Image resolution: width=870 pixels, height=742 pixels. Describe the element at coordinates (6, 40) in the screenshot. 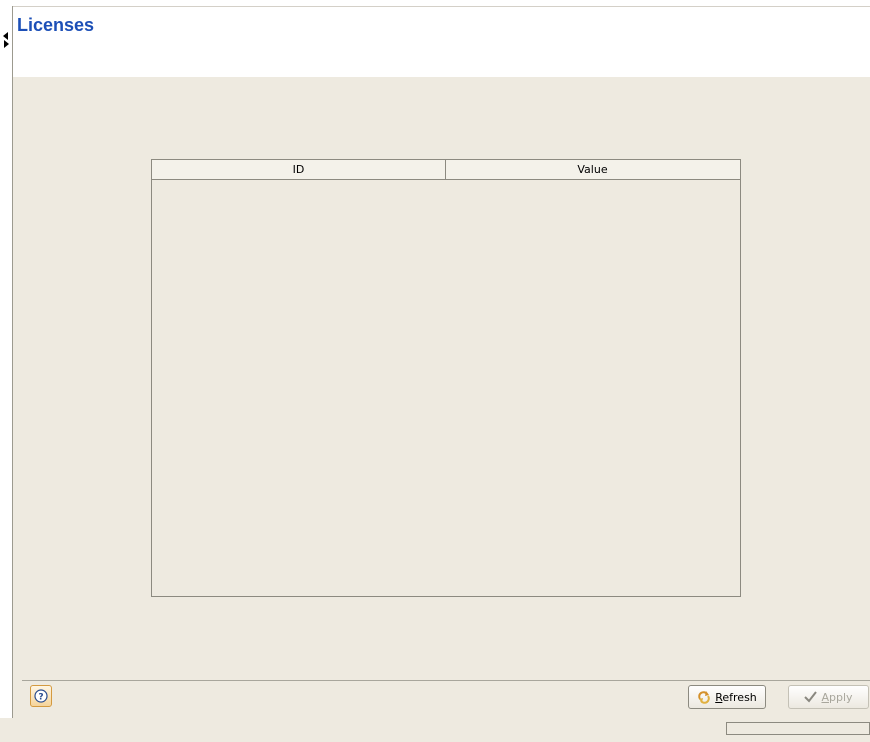

I see `sash-arrows-icon` at that location.